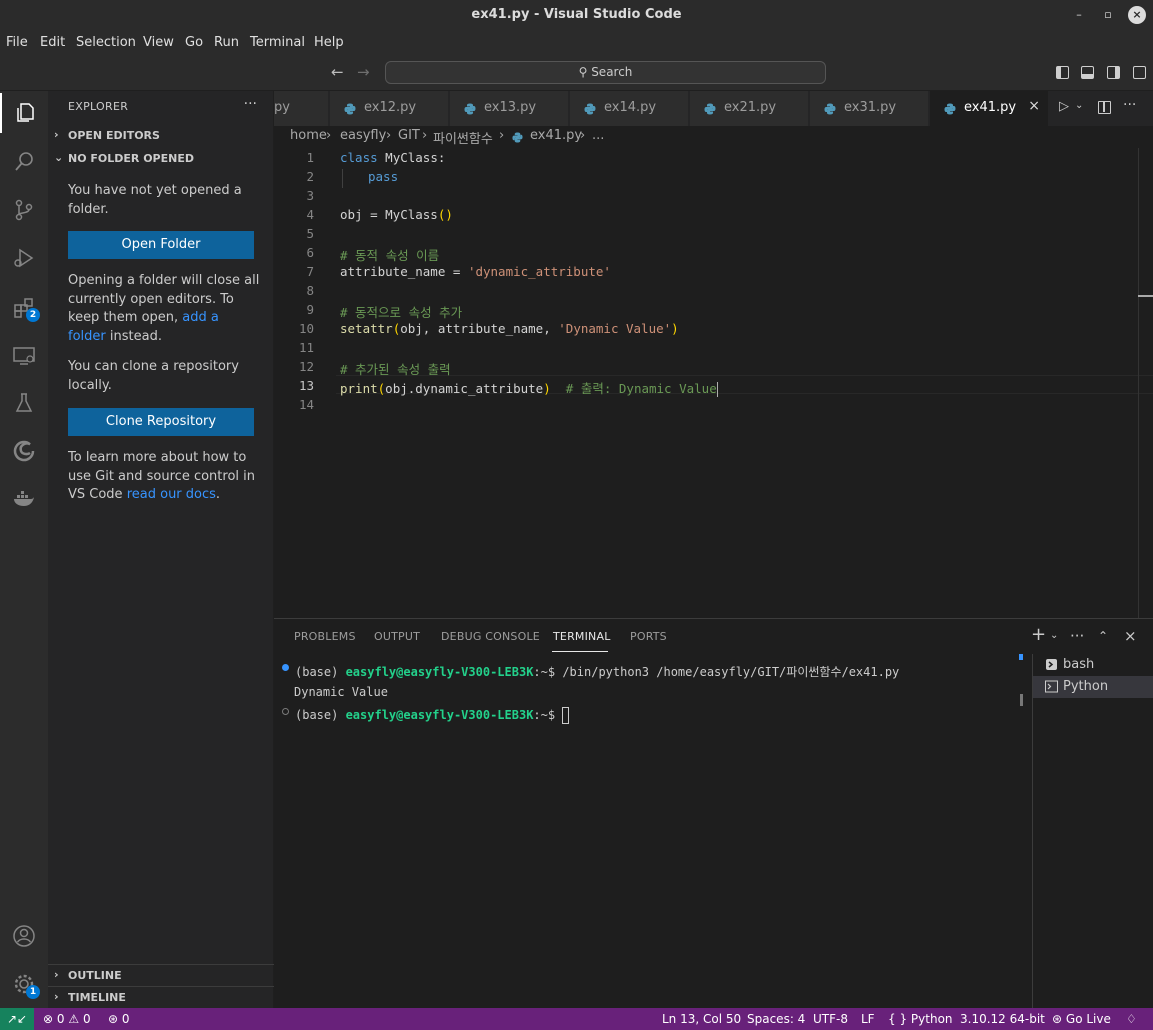  What do you see at coordinates (920, 1019) in the screenshot?
I see `language-mode: { } Python` at bounding box center [920, 1019].